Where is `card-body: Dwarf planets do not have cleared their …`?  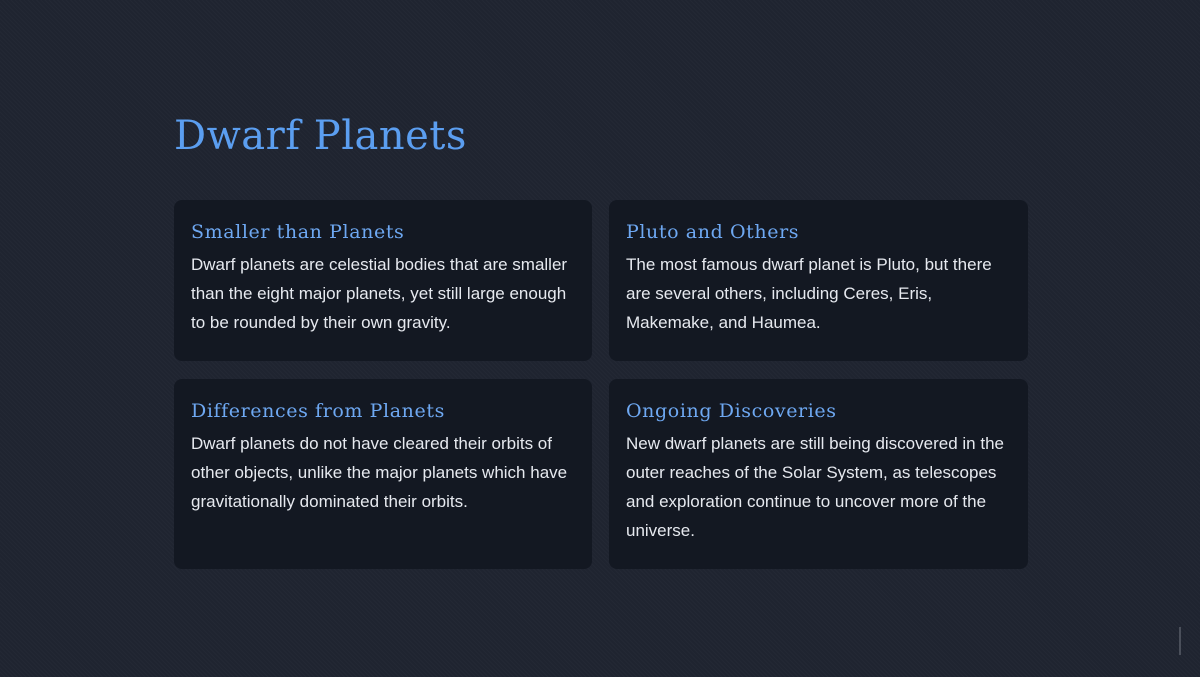 card-body: Dwarf planets do not have cleared their … is located at coordinates (379, 472).